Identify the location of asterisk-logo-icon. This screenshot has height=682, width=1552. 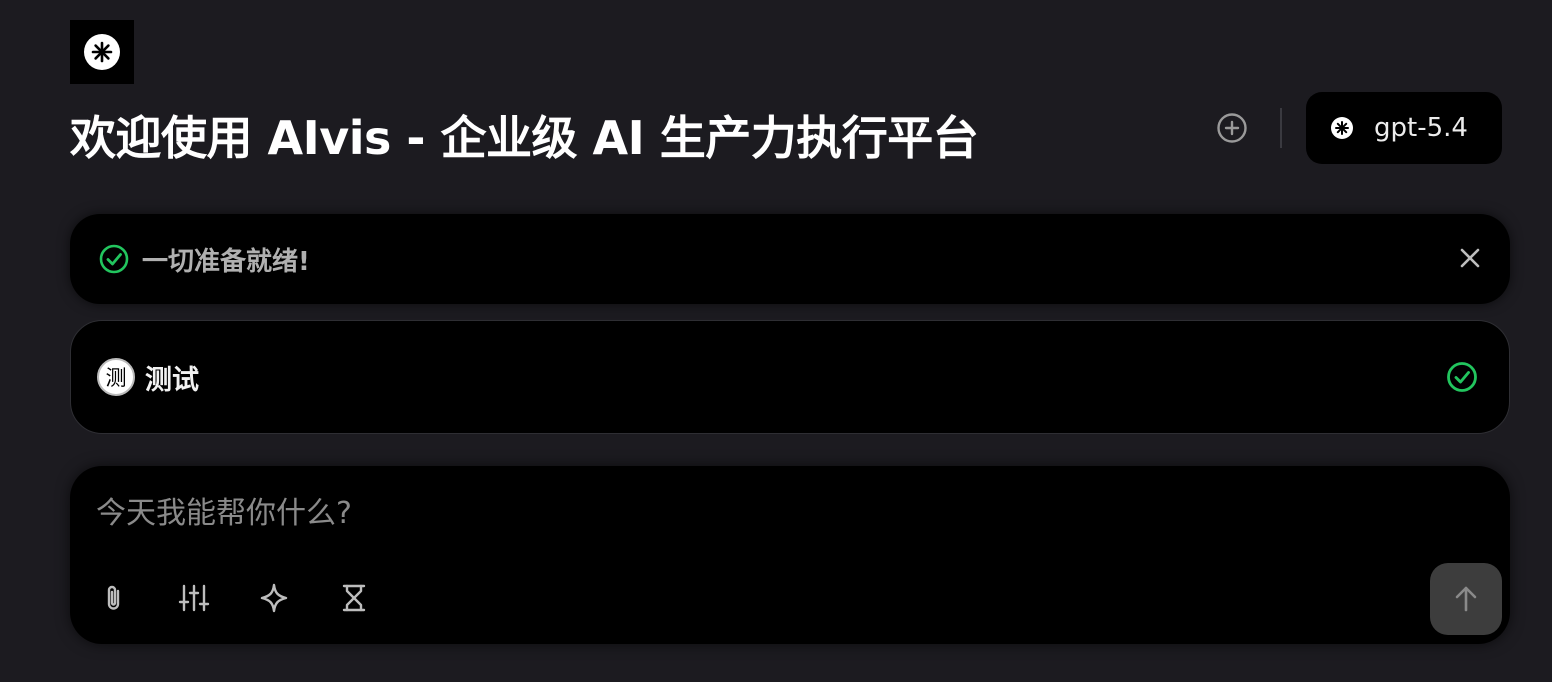
(102, 52).